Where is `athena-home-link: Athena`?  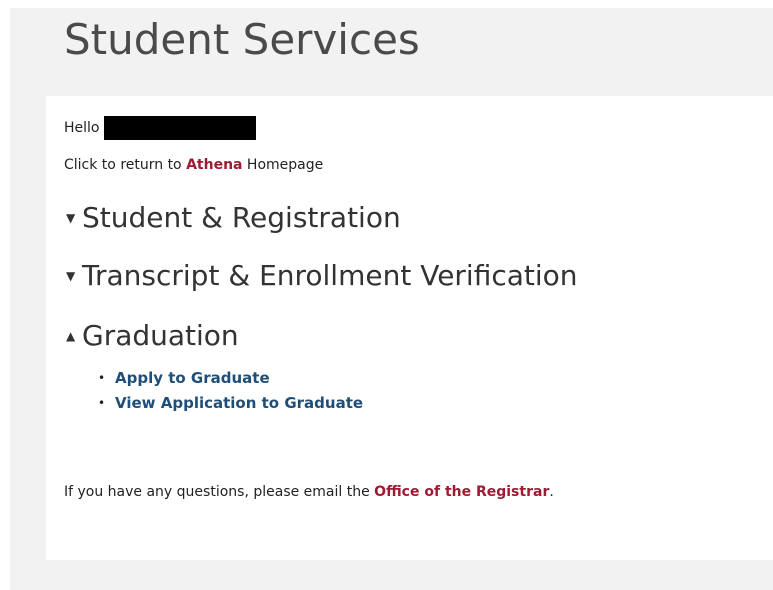
athena-home-link: Athena is located at coordinates (214, 165).